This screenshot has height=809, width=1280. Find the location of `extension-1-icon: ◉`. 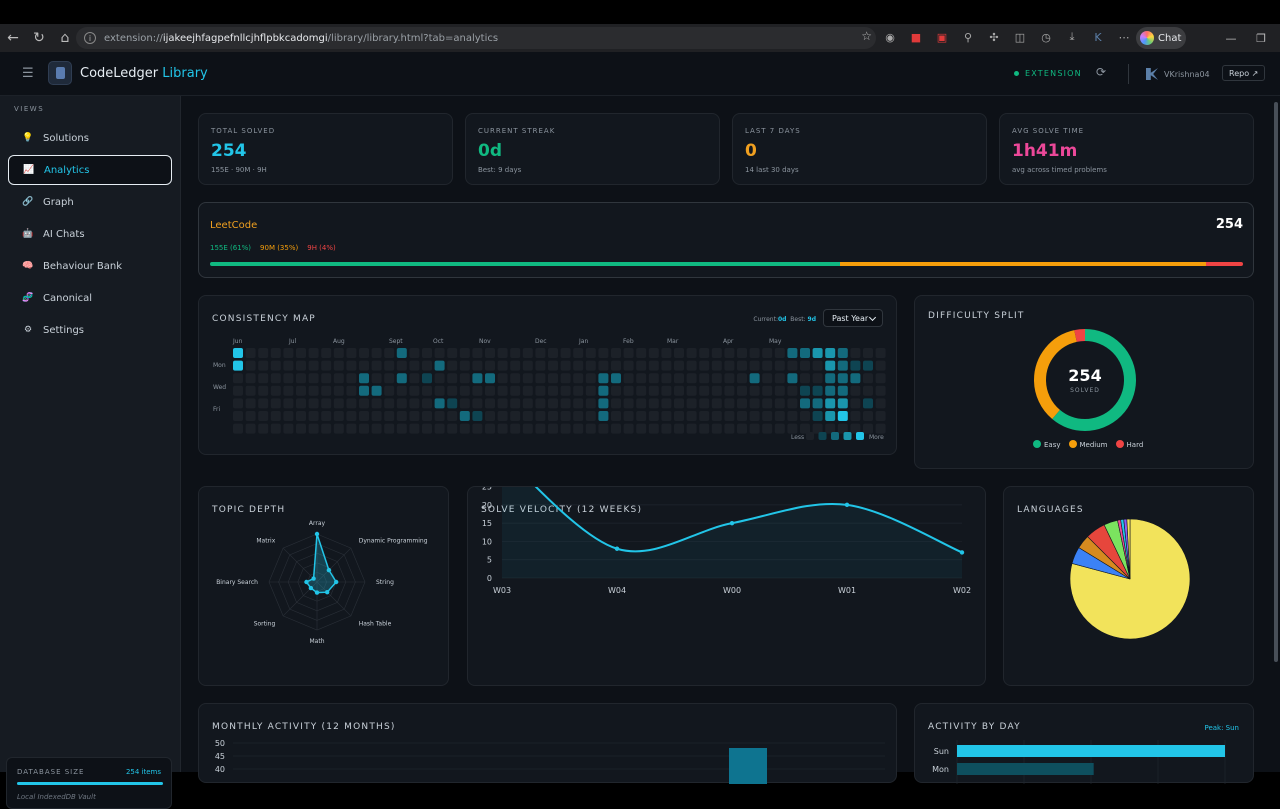

extension-1-icon: ◉ is located at coordinates (890, 37).